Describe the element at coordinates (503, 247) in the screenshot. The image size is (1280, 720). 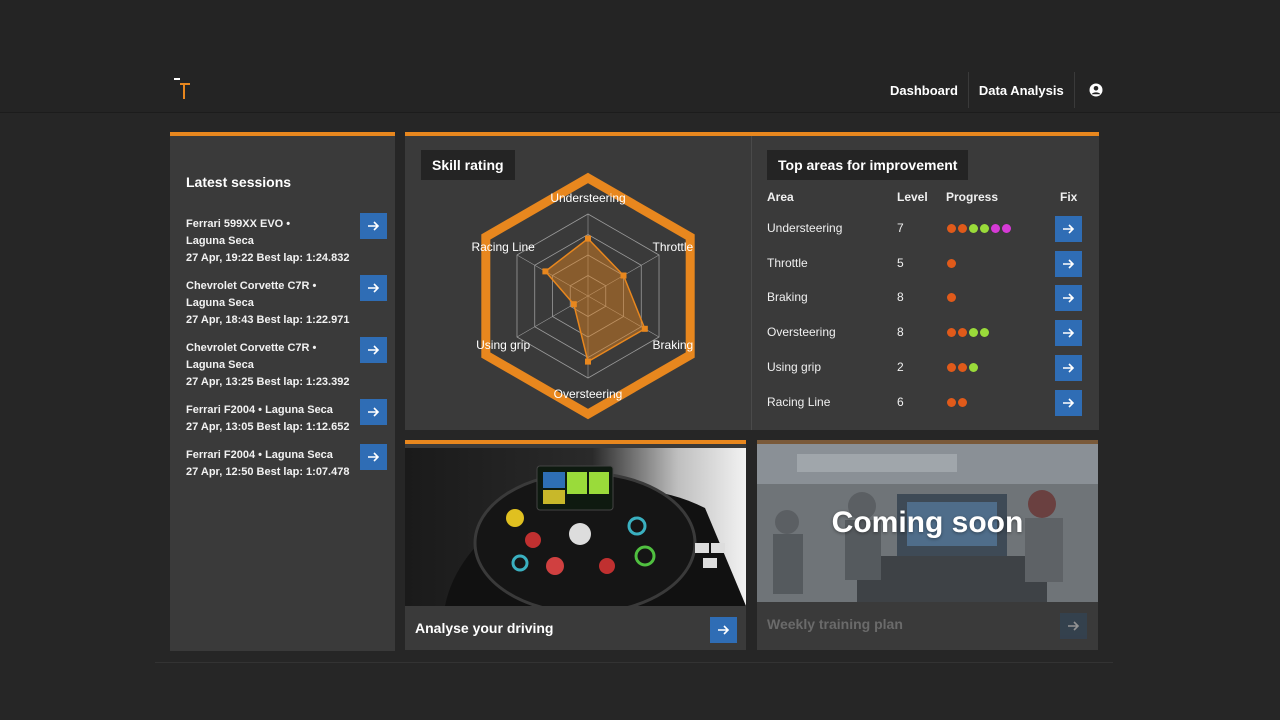
I see `radar-axis-label: Racing Line` at that location.